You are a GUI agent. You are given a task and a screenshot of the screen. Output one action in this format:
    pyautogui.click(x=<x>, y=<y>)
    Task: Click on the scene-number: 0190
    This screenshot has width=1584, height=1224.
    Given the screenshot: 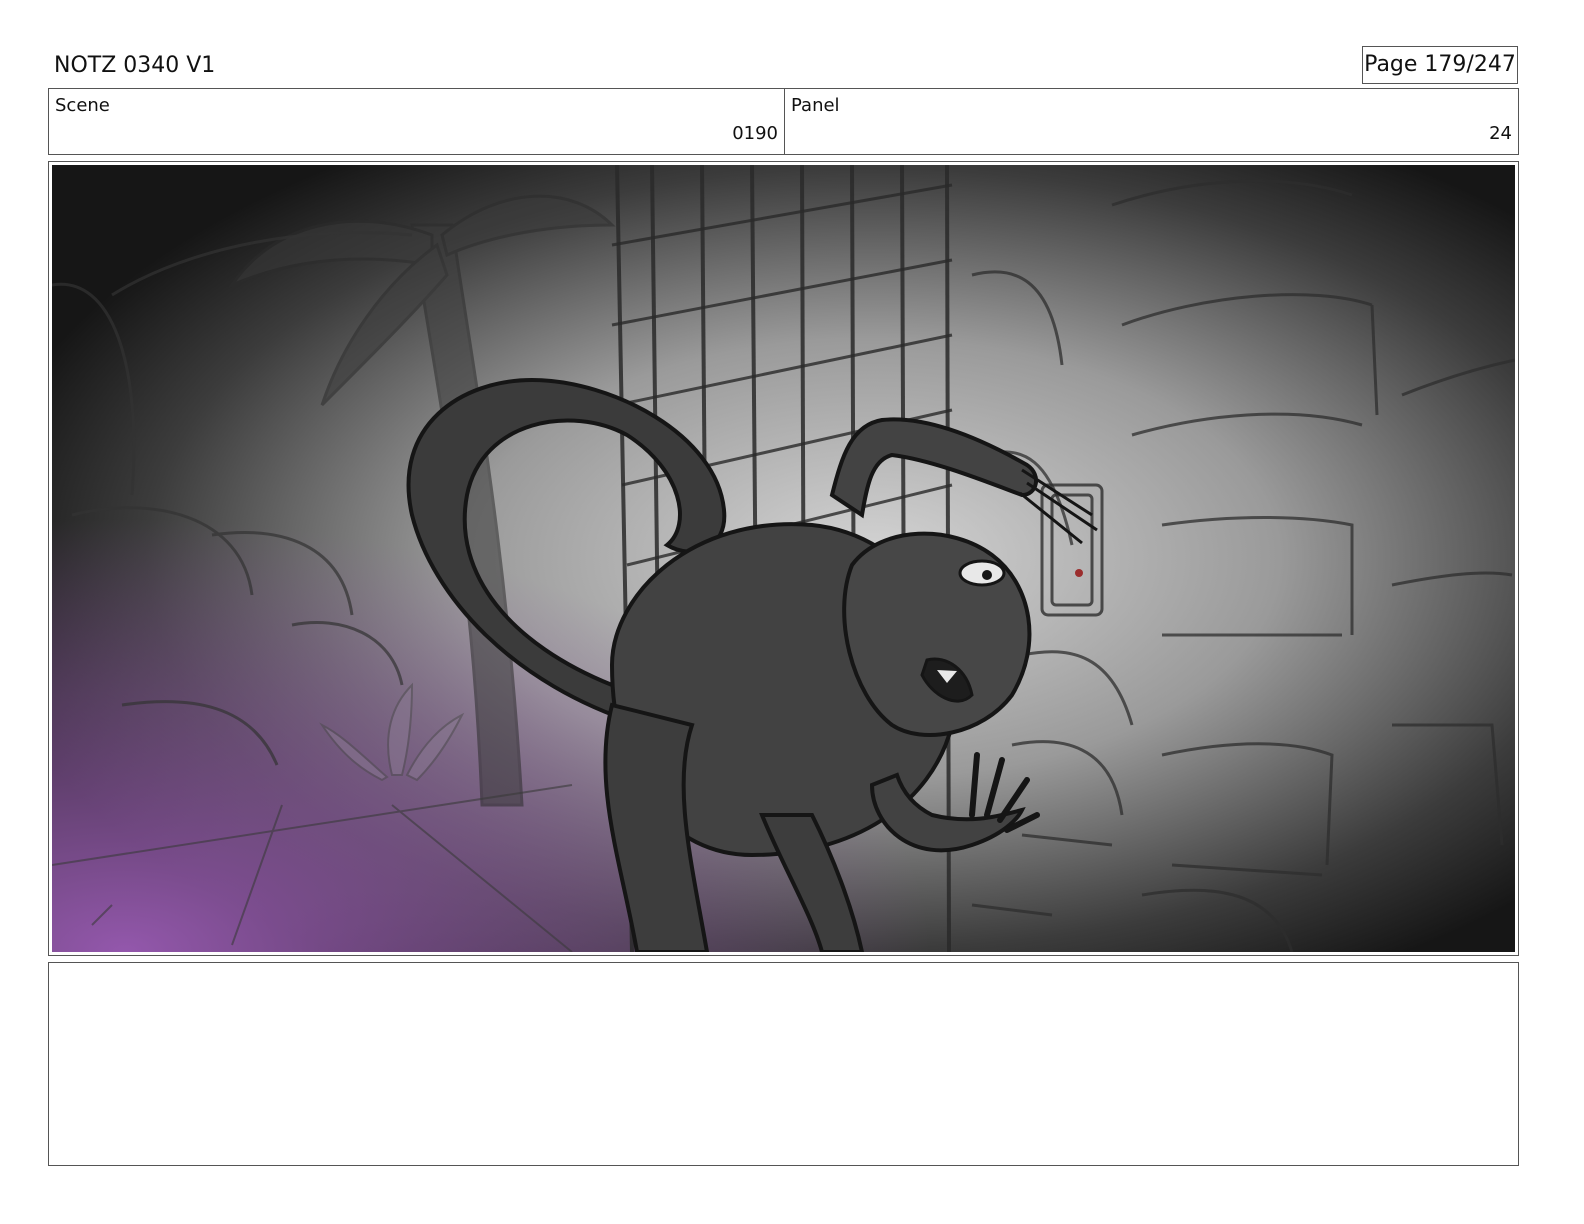 What is the action you would take?
    pyautogui.click(x=755, y=133)
    